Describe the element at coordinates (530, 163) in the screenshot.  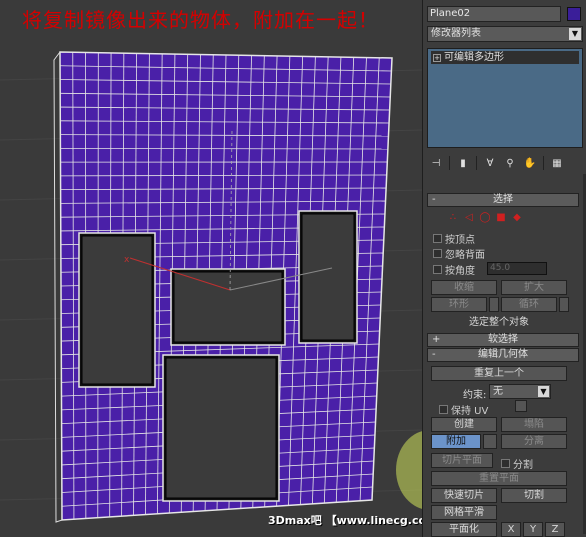
I see `configure-sets-icon: ✋` at that location.